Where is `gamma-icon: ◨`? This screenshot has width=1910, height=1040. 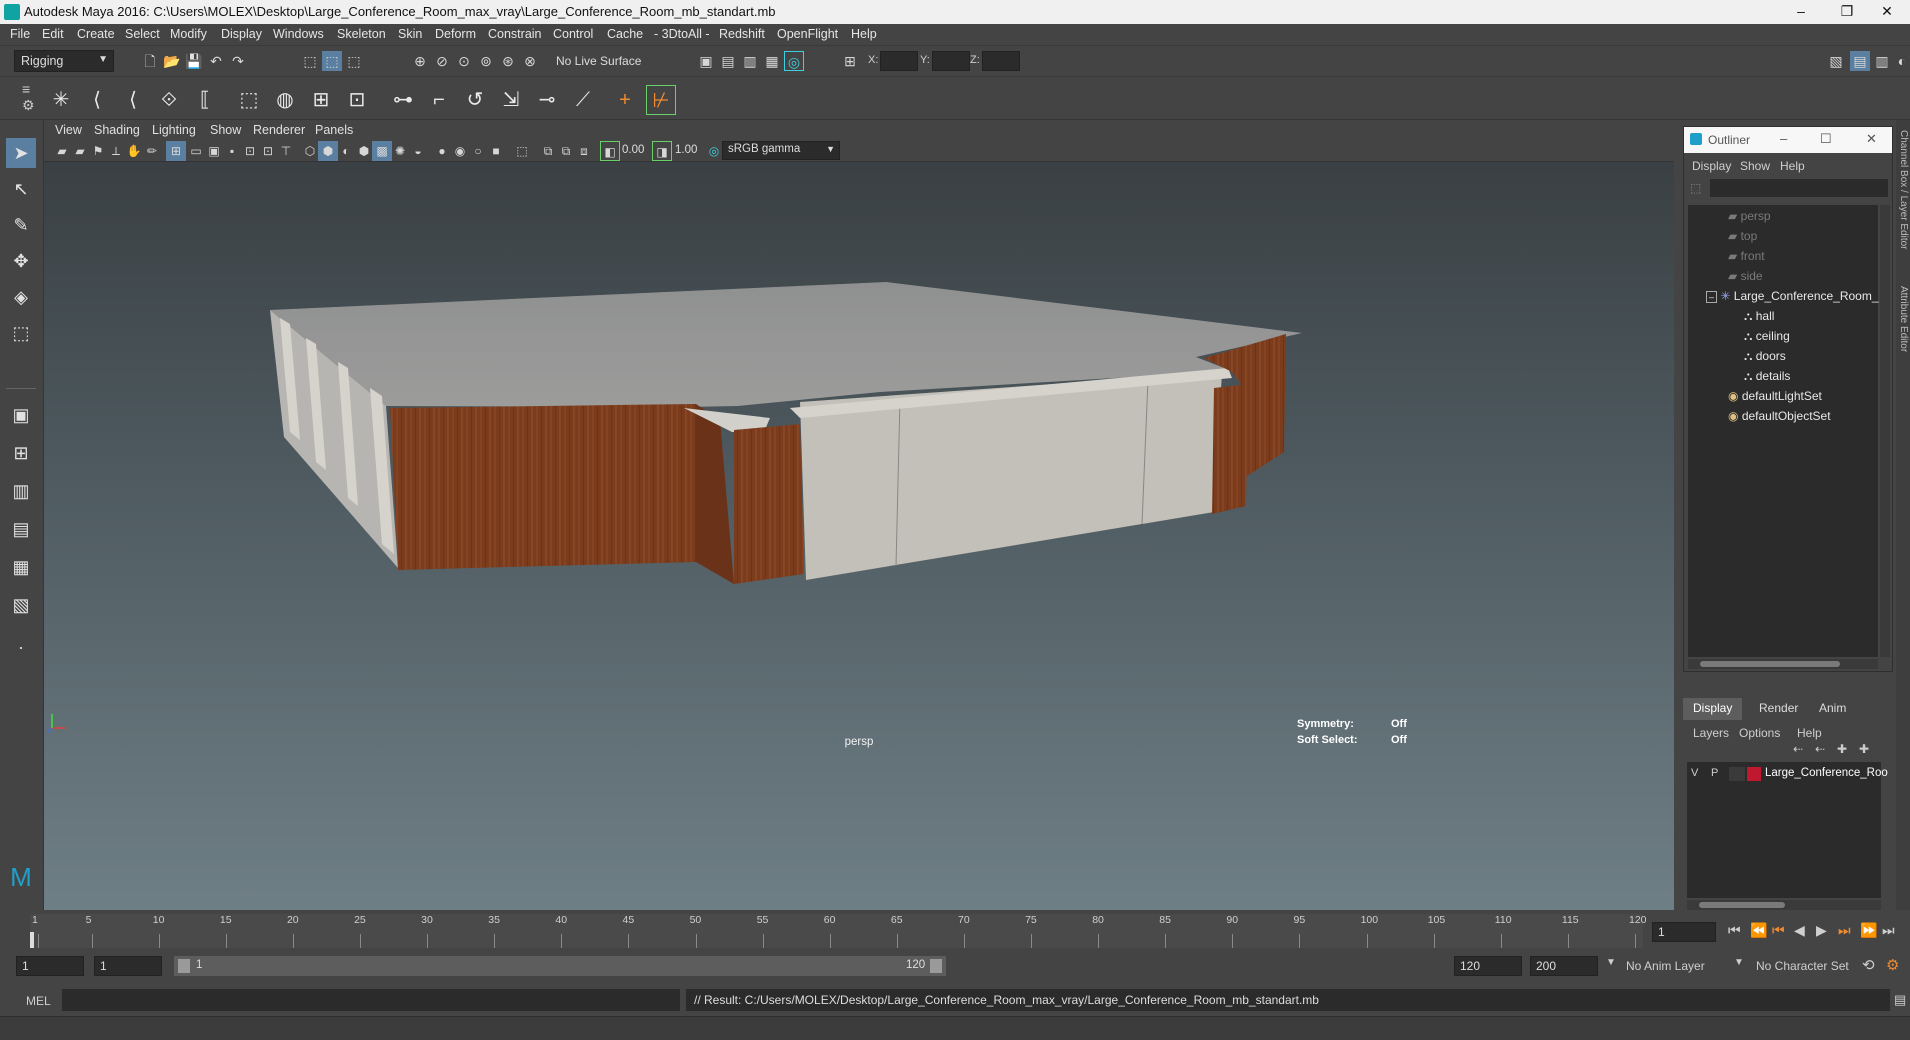
gamma-icon: ◨ is located at coordinates (662, 151).